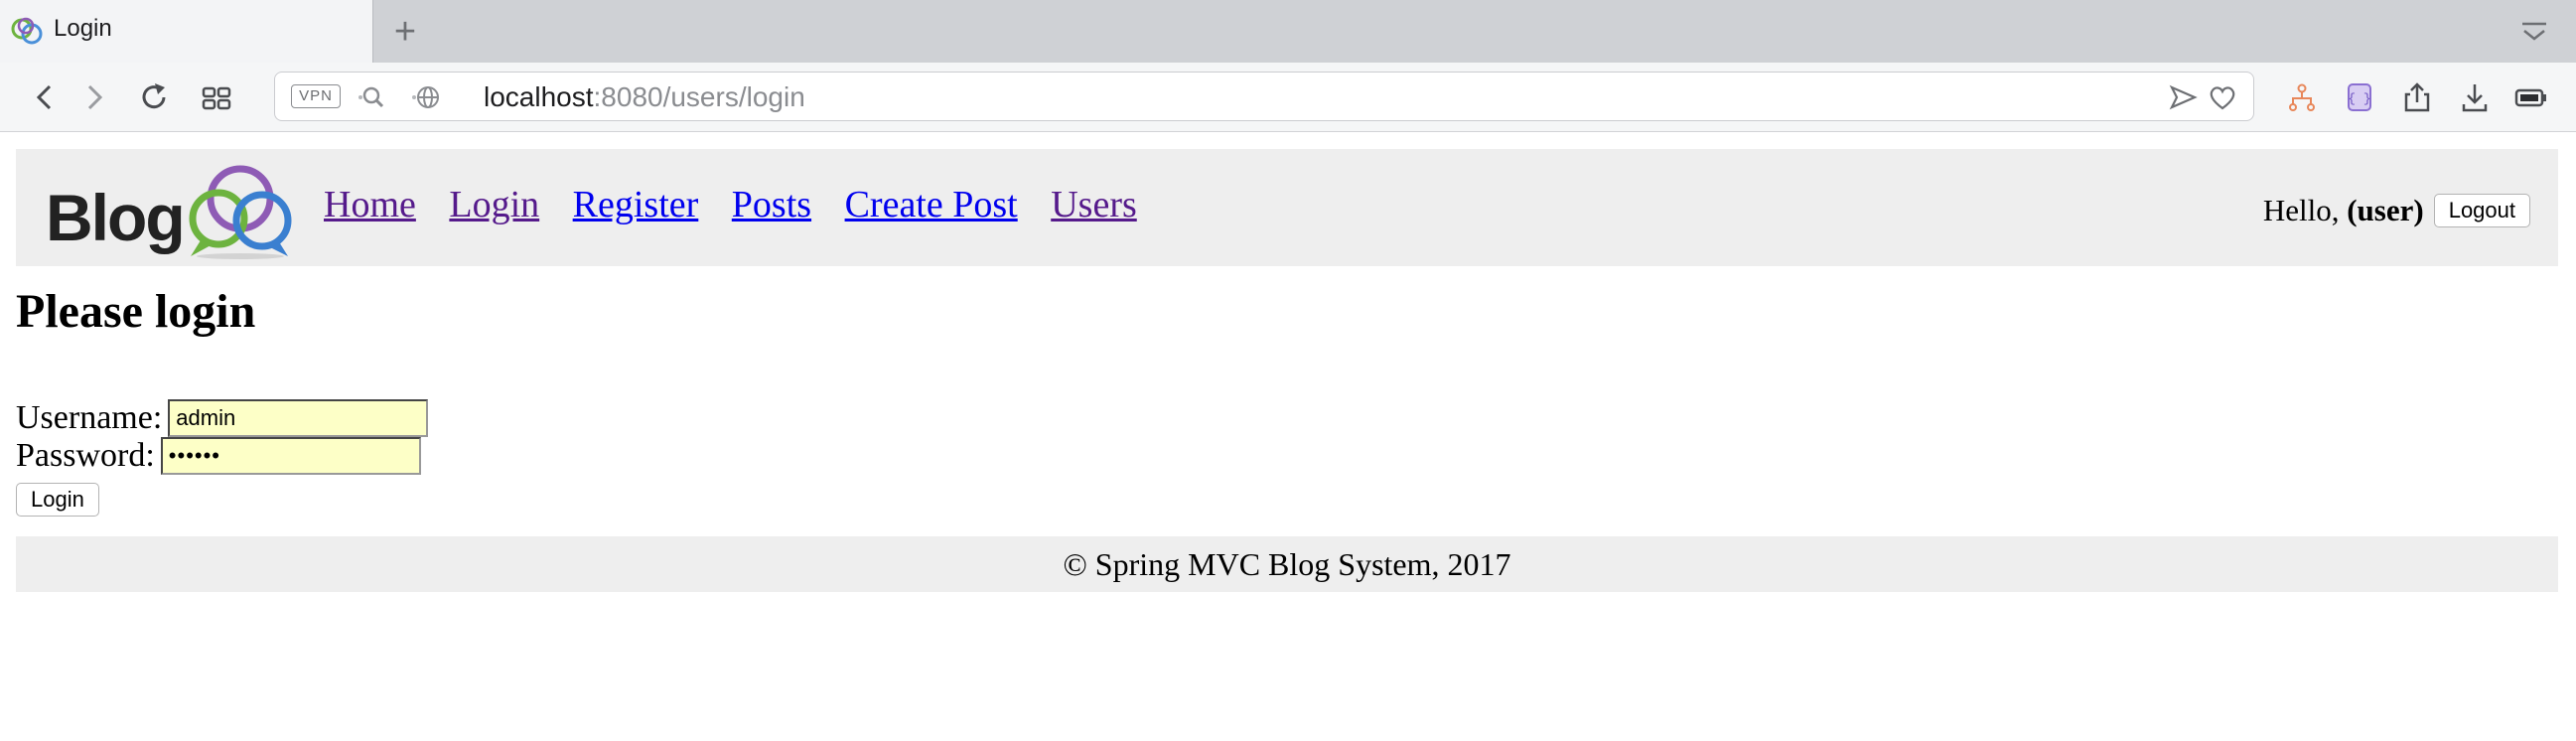 This screenshot has height=741, width=2576. I want to click on nav-link-posts: Posts, so click(771, 204).